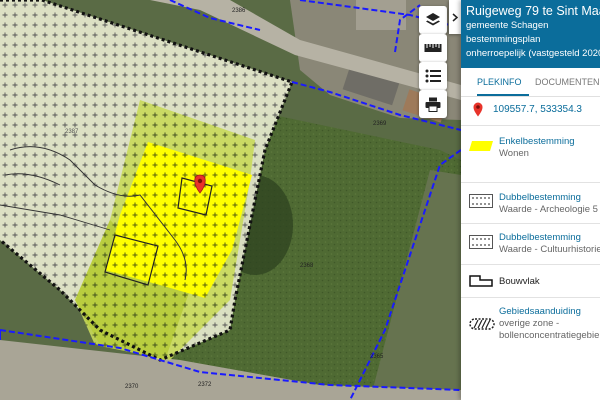  What do you see at coordinates (549, 335) in the screenshot?
I see `legend-subtitle-2: bollenconcentratiegebie` at bounding box center [549, 335].